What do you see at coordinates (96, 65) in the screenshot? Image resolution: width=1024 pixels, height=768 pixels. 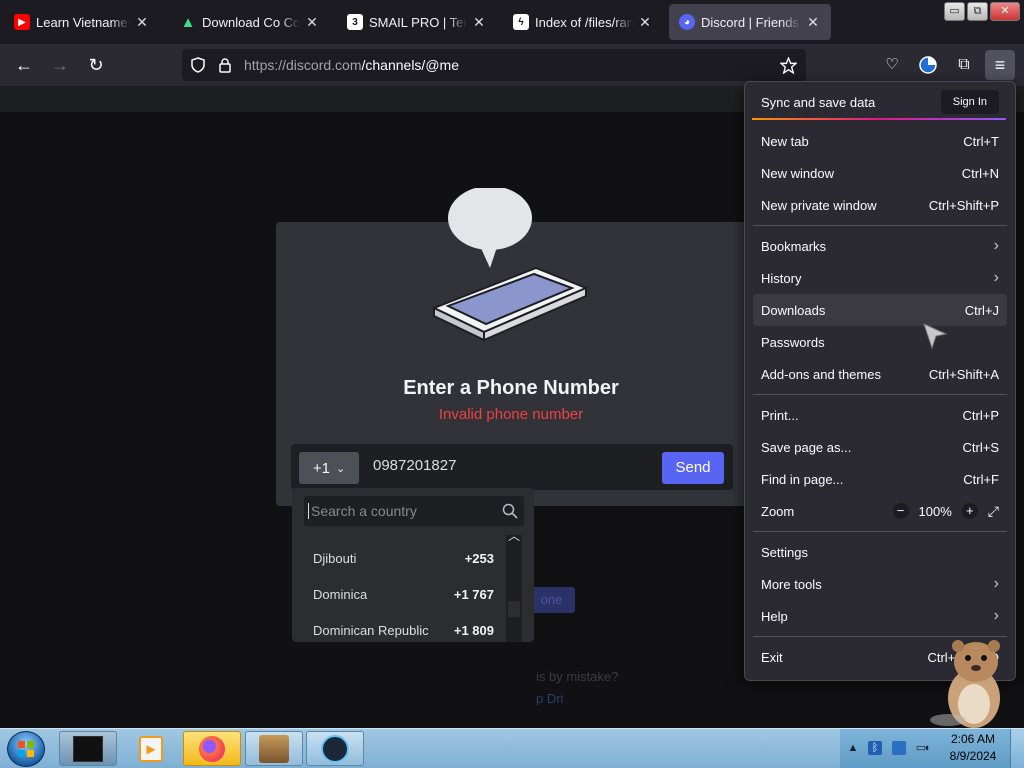 I see `reload-icon: ↻` at bounding box center [96, 65].